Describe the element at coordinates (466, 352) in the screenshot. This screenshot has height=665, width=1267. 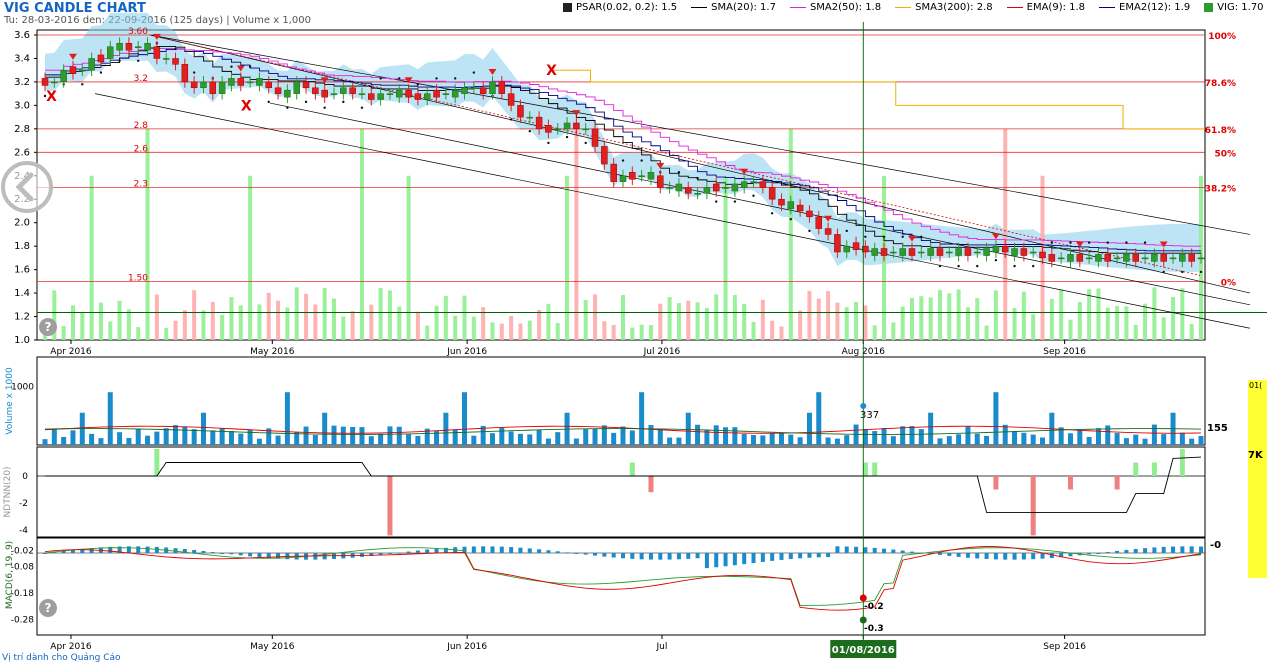
I see `price-x-tick: Jun 2016` at that location.